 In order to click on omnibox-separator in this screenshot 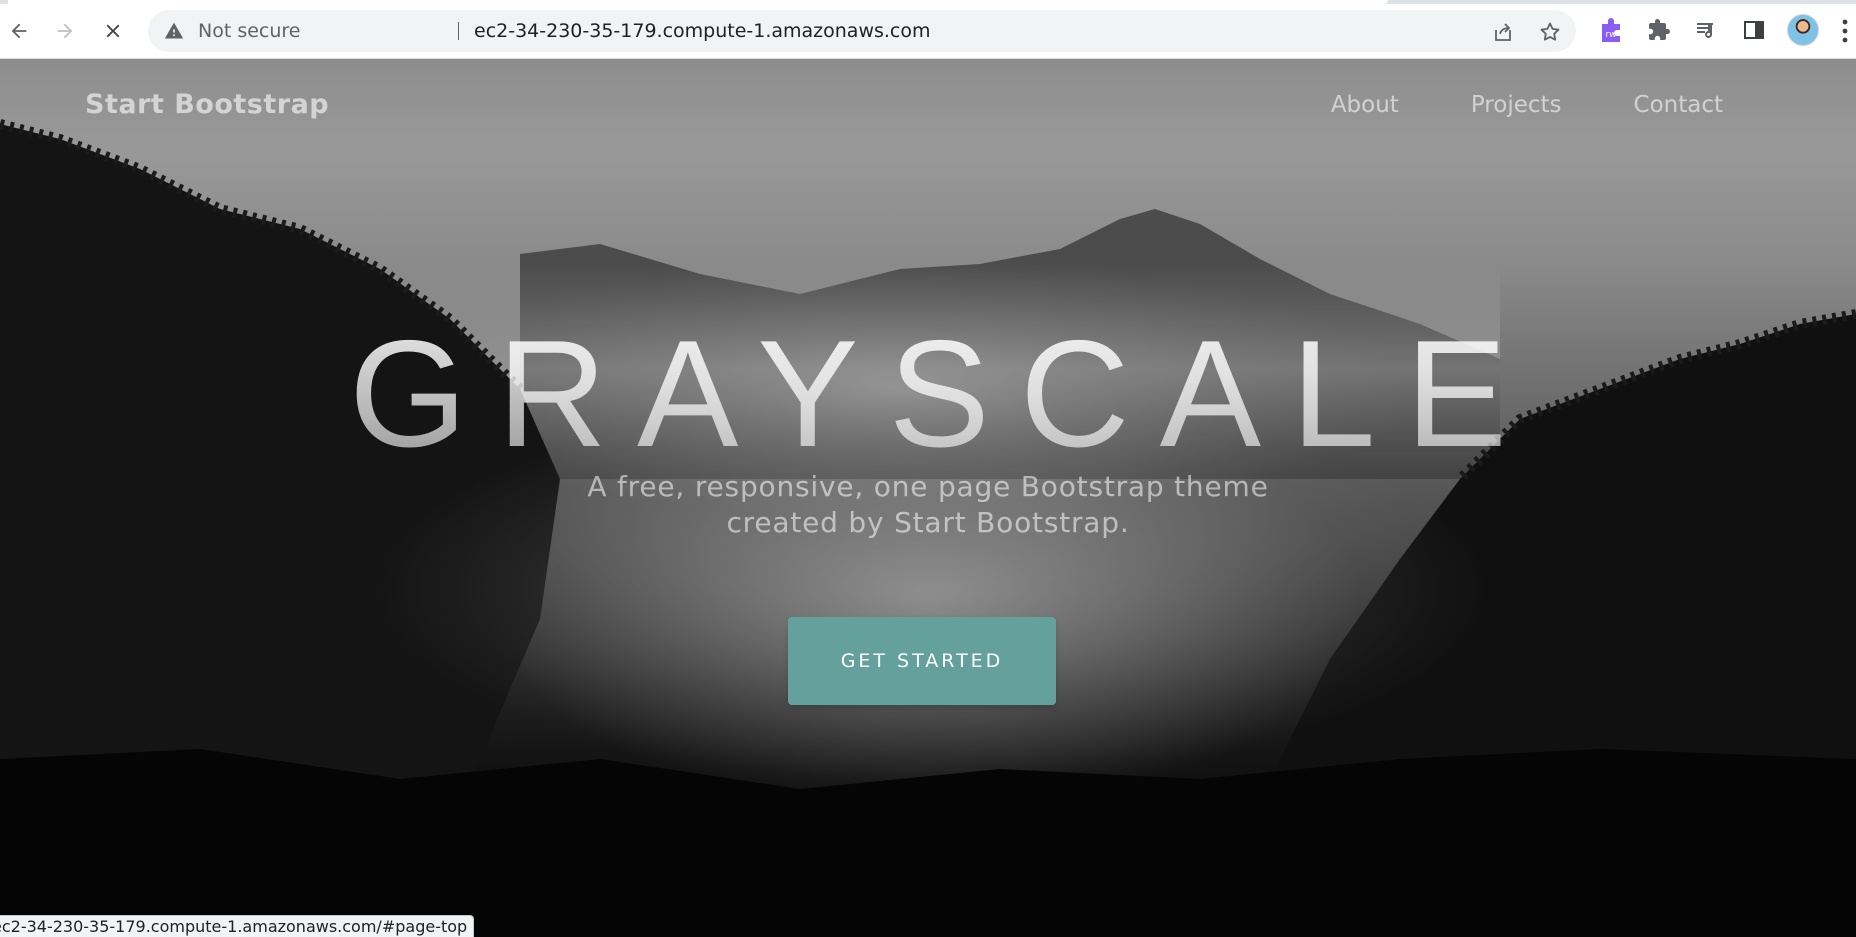, I will do `click(458, 31)`.